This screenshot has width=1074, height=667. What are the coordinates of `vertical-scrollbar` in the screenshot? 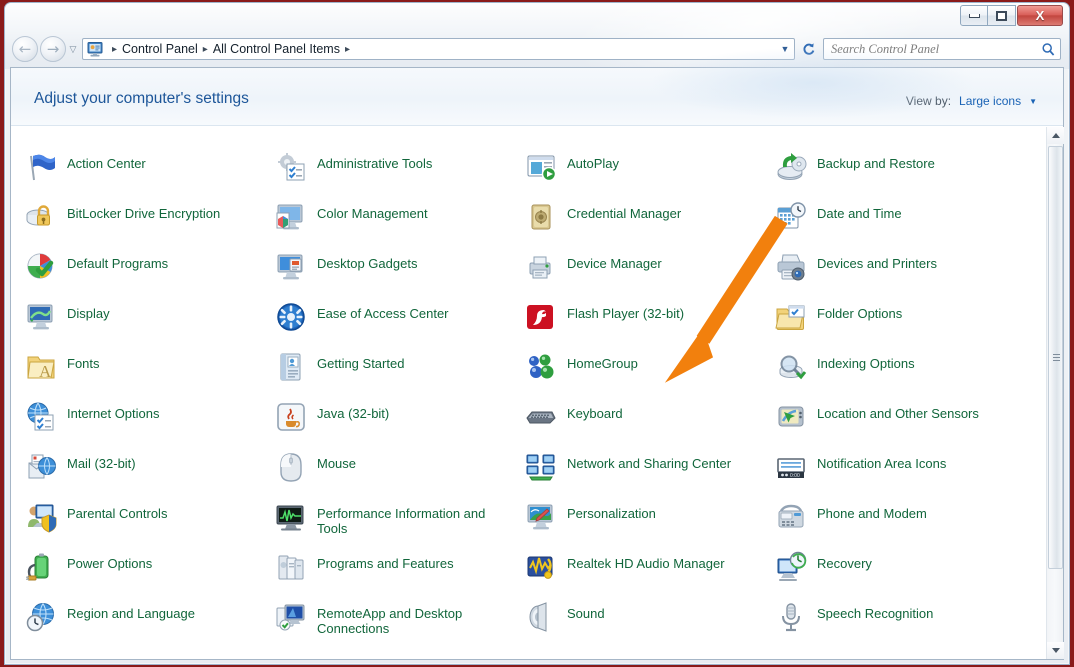 It's located at (1055, 393).